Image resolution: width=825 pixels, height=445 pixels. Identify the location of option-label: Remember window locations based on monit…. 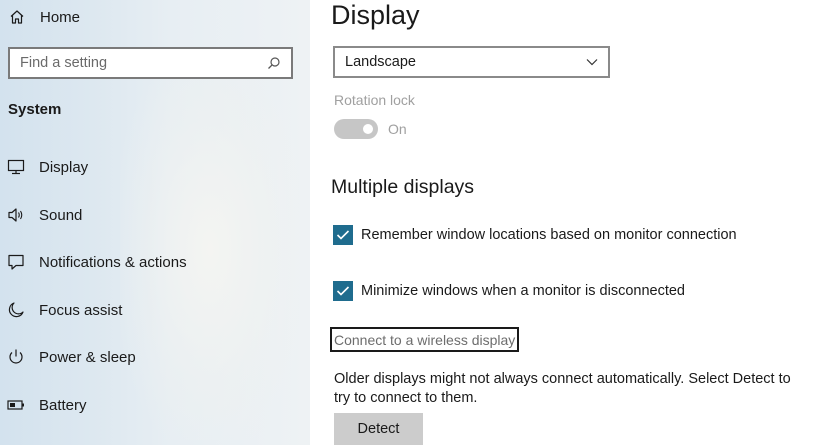
(549, 235).